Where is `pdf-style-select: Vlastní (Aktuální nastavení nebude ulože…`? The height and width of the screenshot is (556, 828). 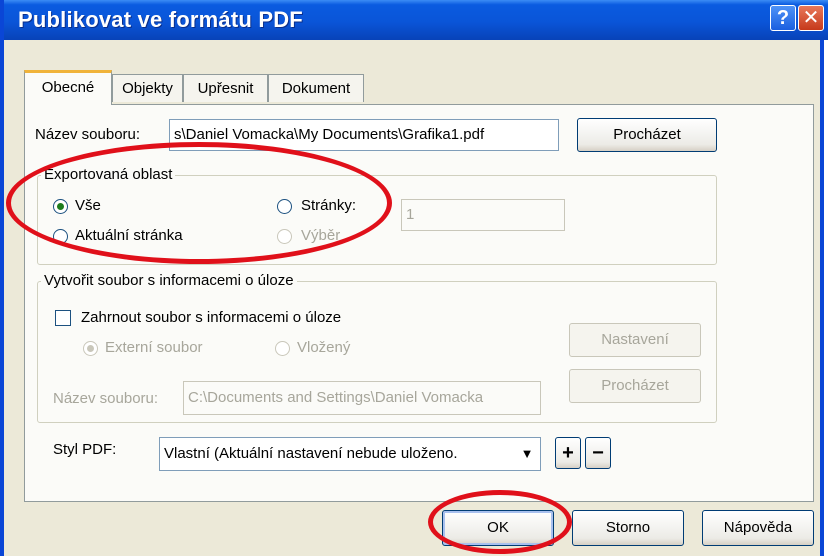
pdf-style-select: Vlastní (Aktuální nastavení nebude ulože… is located at coordinates (350, 454).